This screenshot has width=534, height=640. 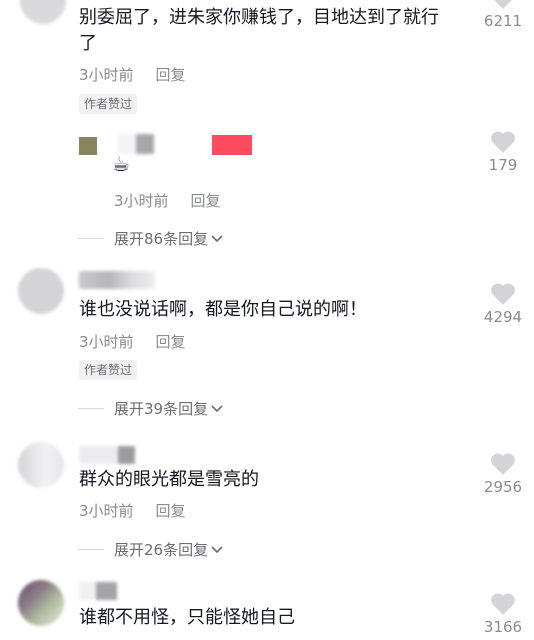 I want to click on like-count: 179, so click(x=503, y=165).